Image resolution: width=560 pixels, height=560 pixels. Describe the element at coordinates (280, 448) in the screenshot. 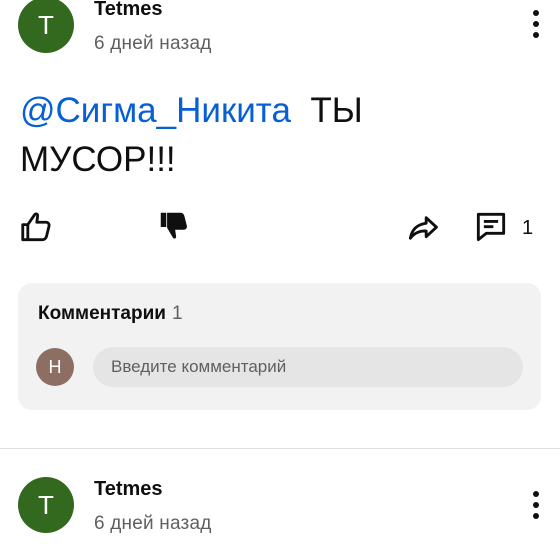

I see `divider` at that location.